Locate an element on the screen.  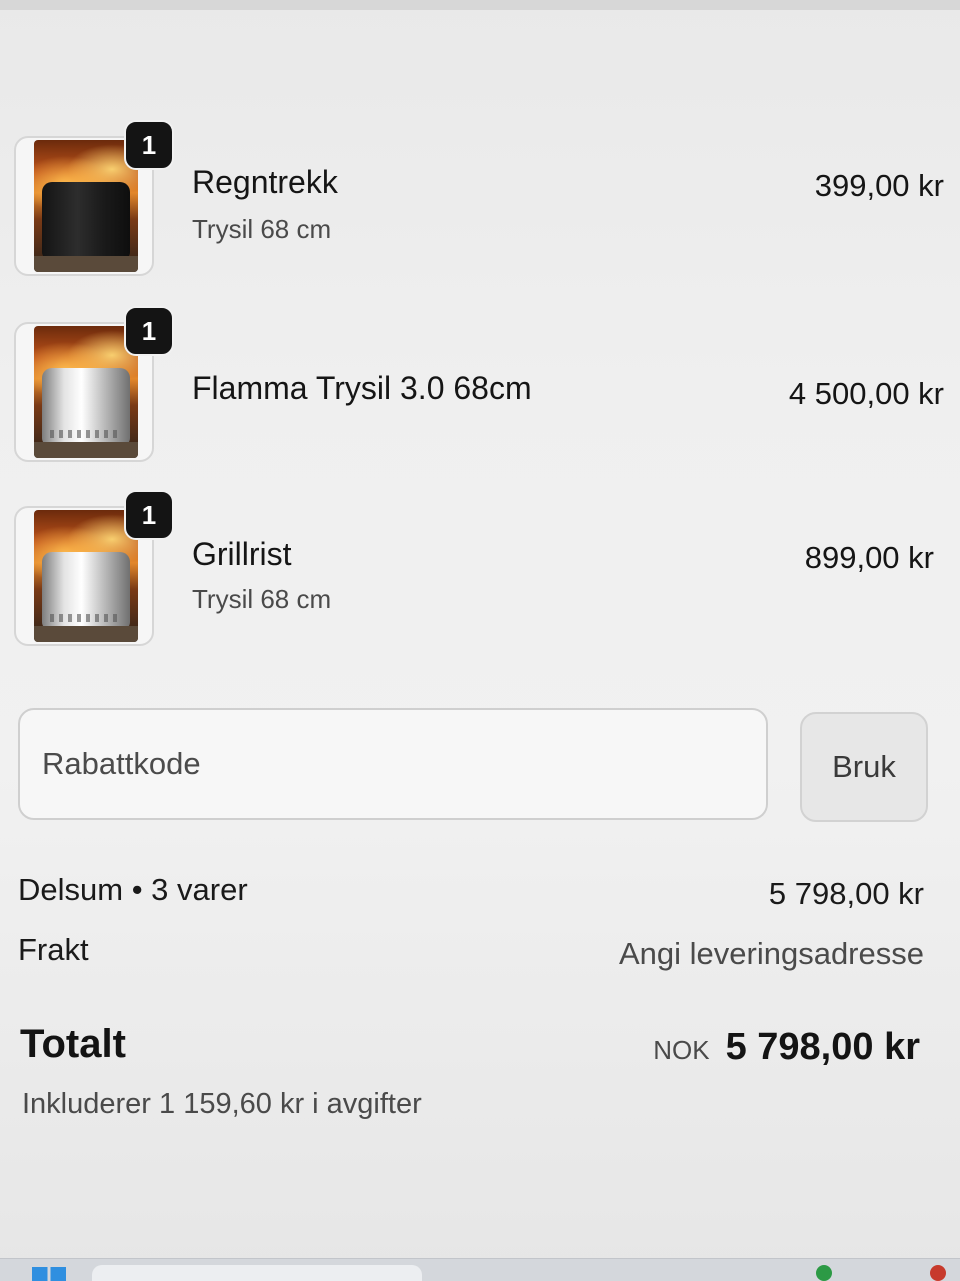
fire-pit-grill-grate-icon is located at coordinates (86, 576).